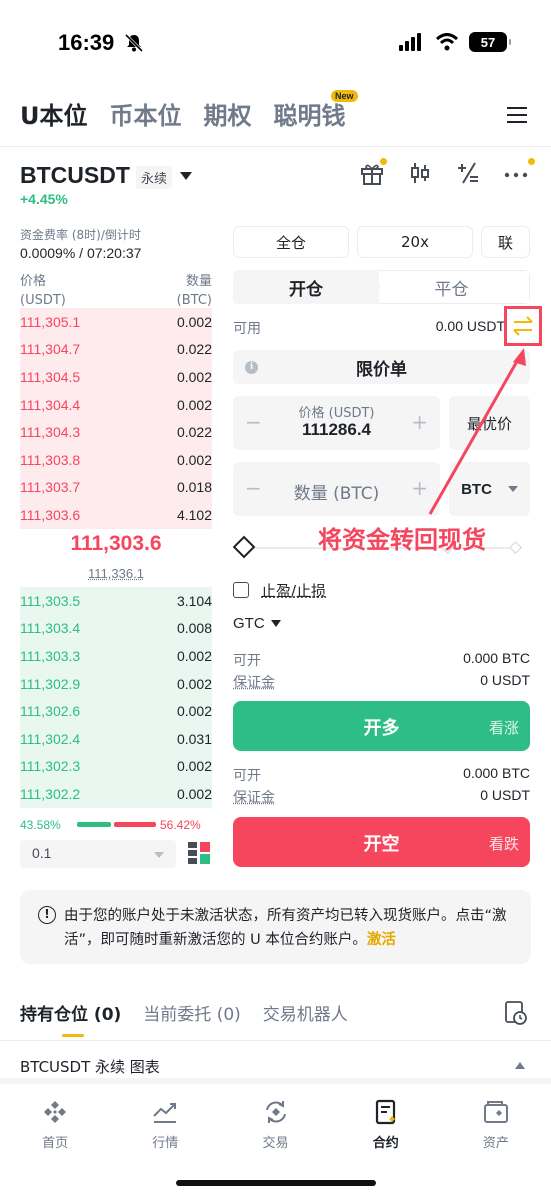 This screenshot has width=551, height=1200. What do you see at coordinates (50, 376) in the screenshot?
I see `ask-price: 111,304.5` at bounding box center [50, 376].